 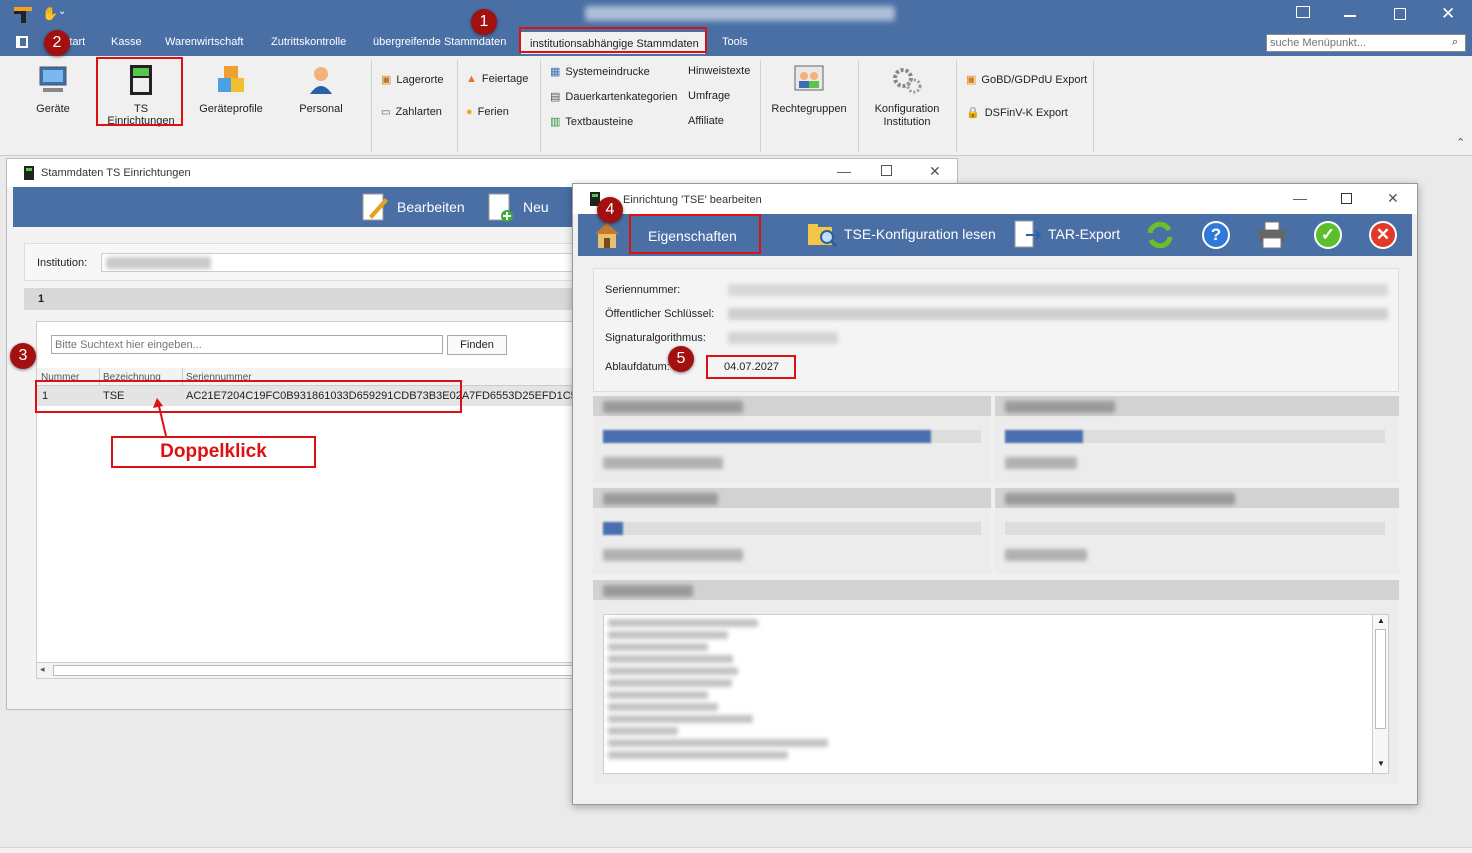 I want to click on ribbon-konfiguration-institution-button: Konfiguration Institution, so click(x=907, y=96).